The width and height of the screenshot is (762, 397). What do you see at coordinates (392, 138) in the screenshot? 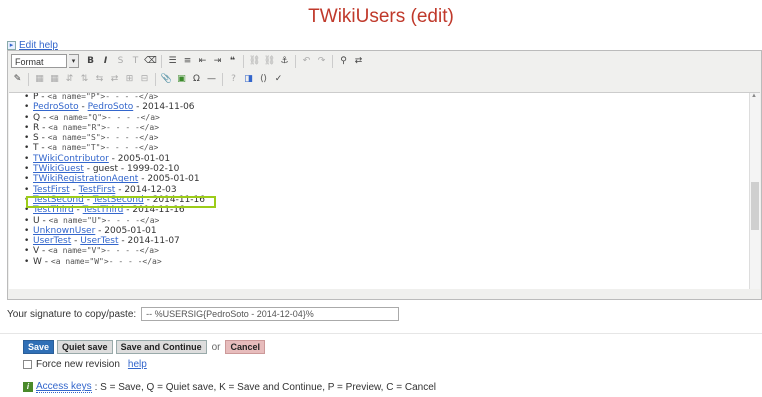
I see `list-item: S - <a name="S">- - - -</a>` at bounding box center [392, 138].